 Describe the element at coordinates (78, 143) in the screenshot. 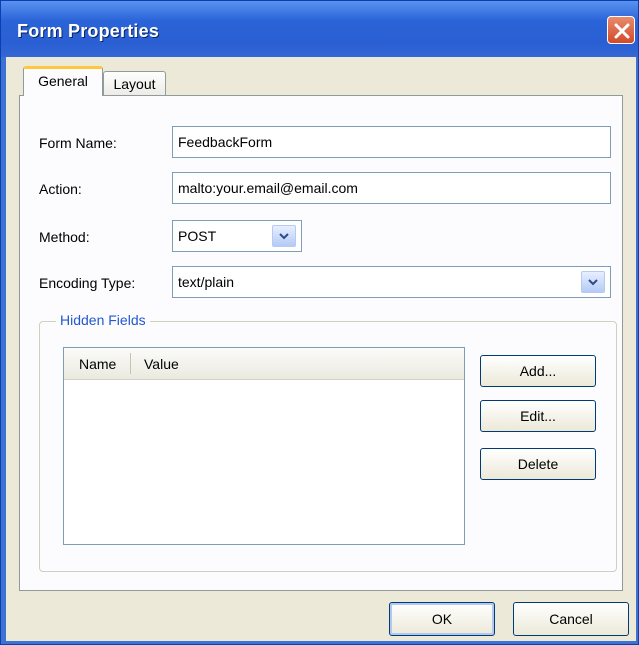

I see `form-name-label: Form Name:` at that location.